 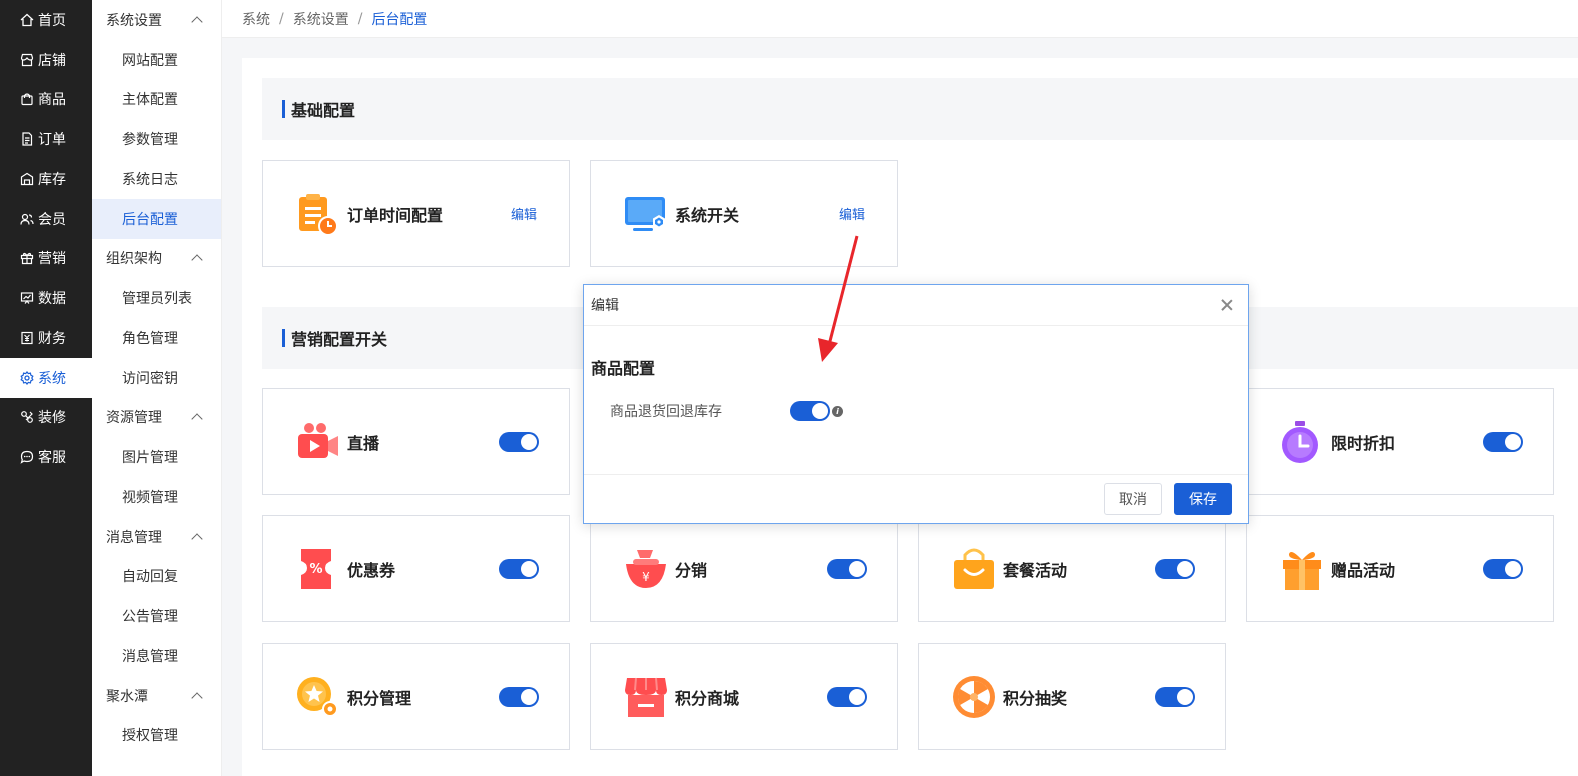 What do you see at coordinates (156, 298) in the screenshot?
I see `submenu-item-admins: 管理员列表` at bounding box center [156, 298].